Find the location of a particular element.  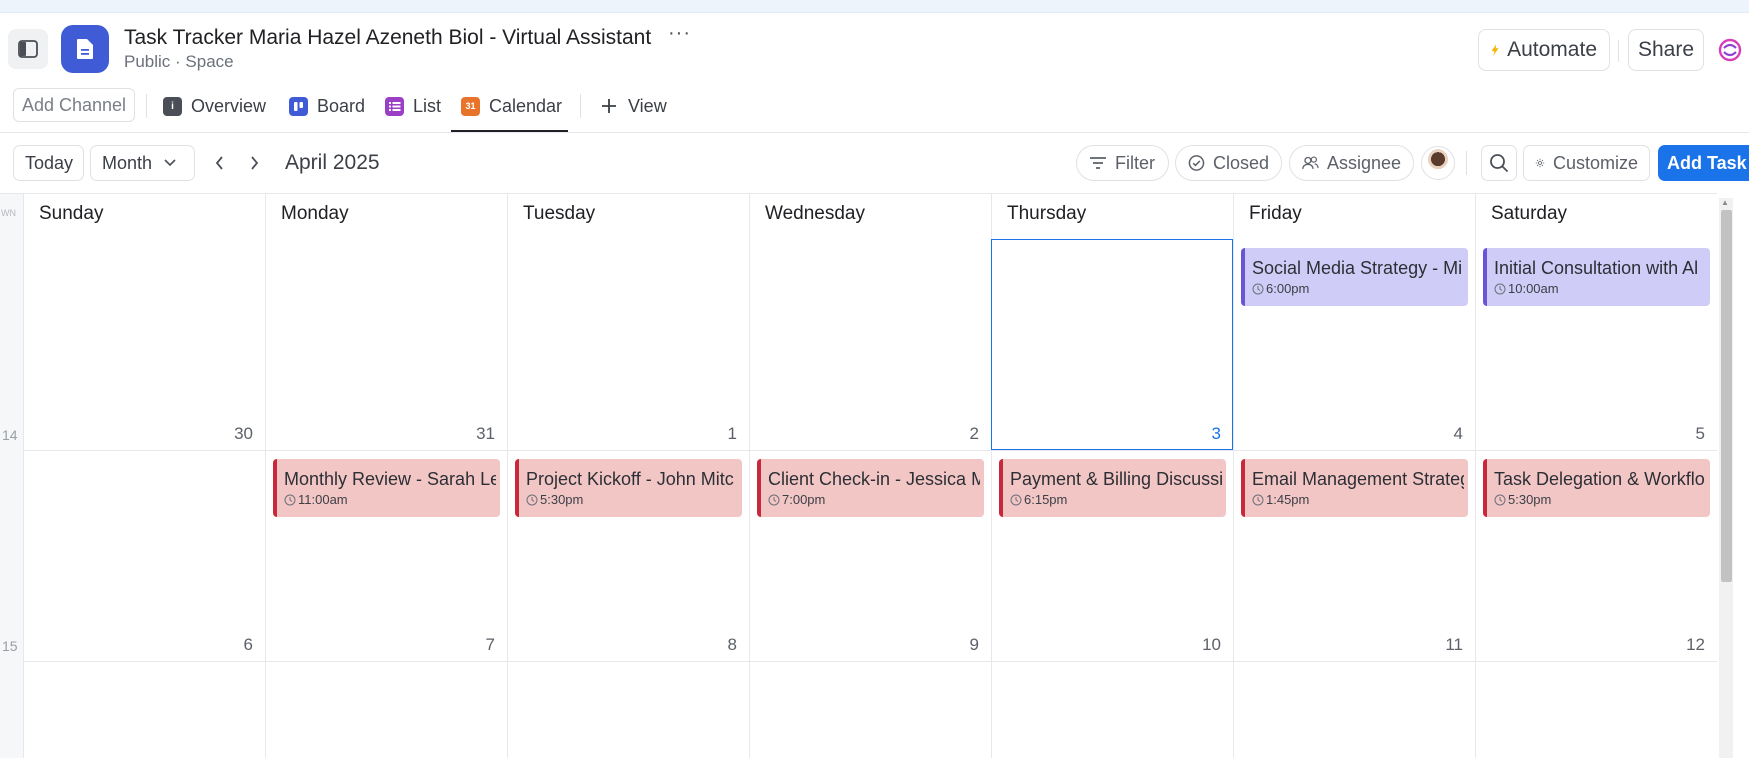

event-time-row: 7:00pm is located at coordinates (796, 499).